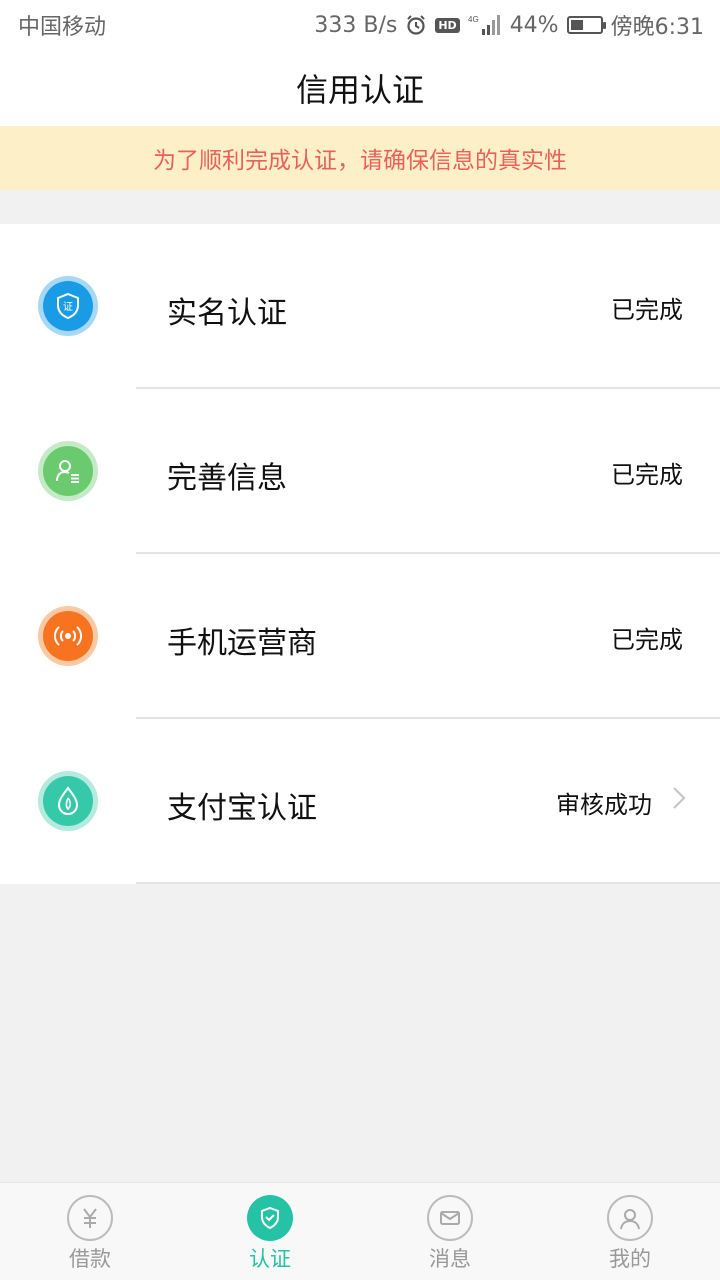  I want to click on tab-label: 认证, so click(270, 1259).